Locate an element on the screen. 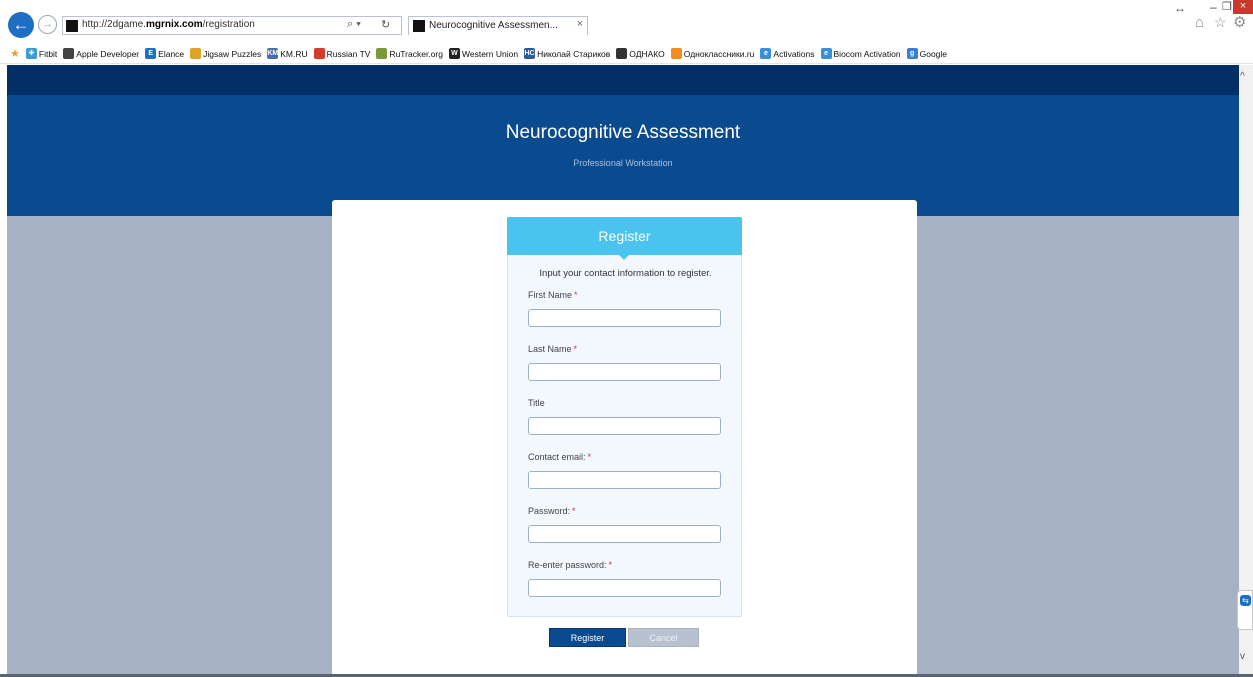 The width and height of the screenshot is (1253, 677). favorite-label: Apple Developer is located at coordinates (108, 53).